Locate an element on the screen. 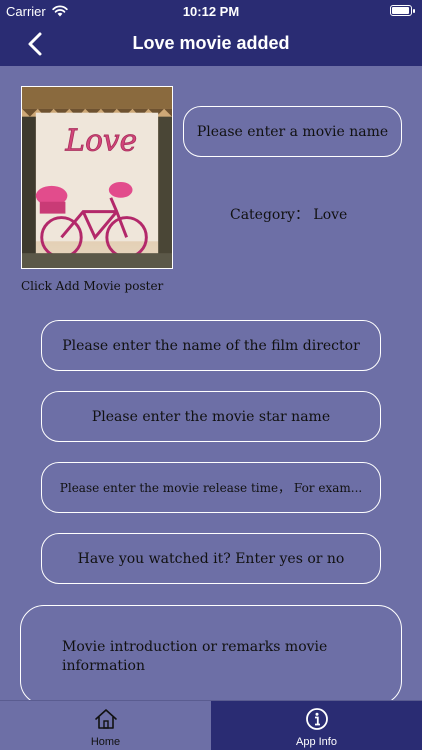 The image size is (422, 750). tab-home-label: Home is located at coordinates (105, 742).